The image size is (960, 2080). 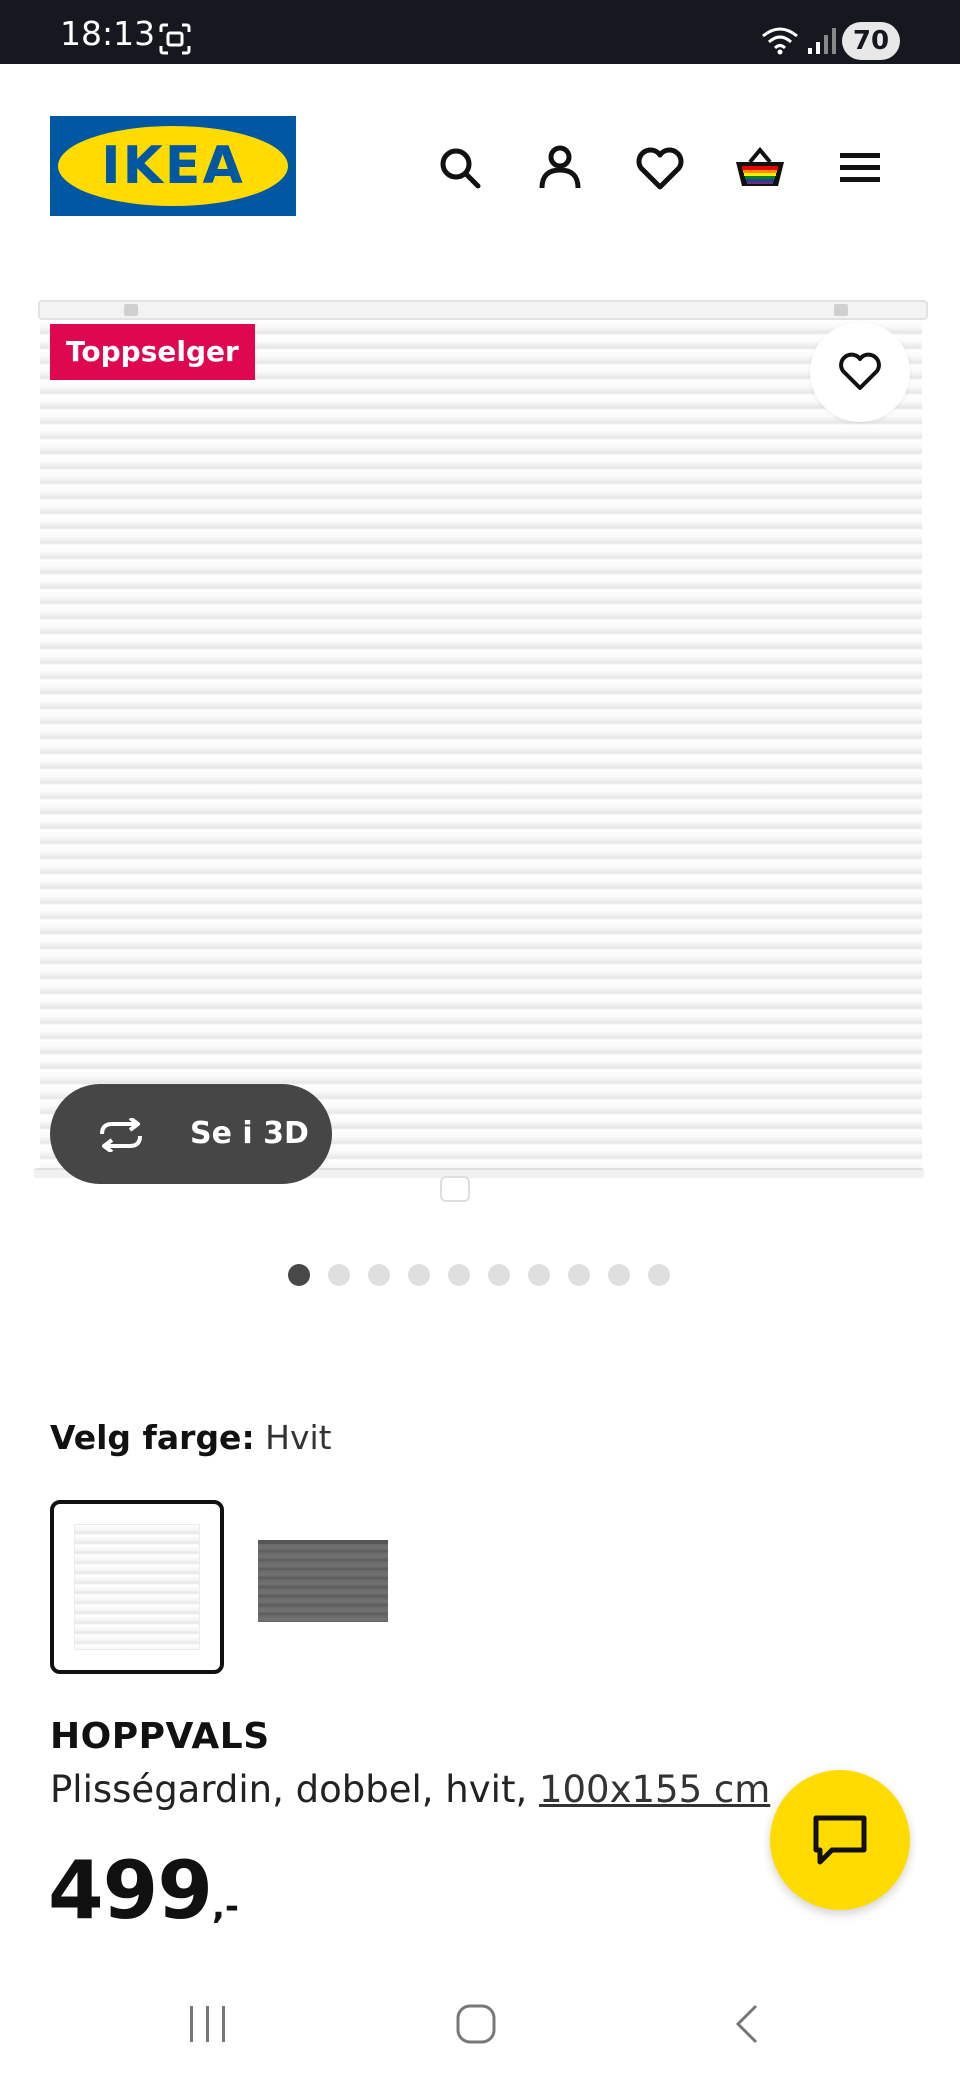 What do you see at coordinates (175, 39) in the screenshot?
I see `screenshot-icon` at bounding box center [175, 39].